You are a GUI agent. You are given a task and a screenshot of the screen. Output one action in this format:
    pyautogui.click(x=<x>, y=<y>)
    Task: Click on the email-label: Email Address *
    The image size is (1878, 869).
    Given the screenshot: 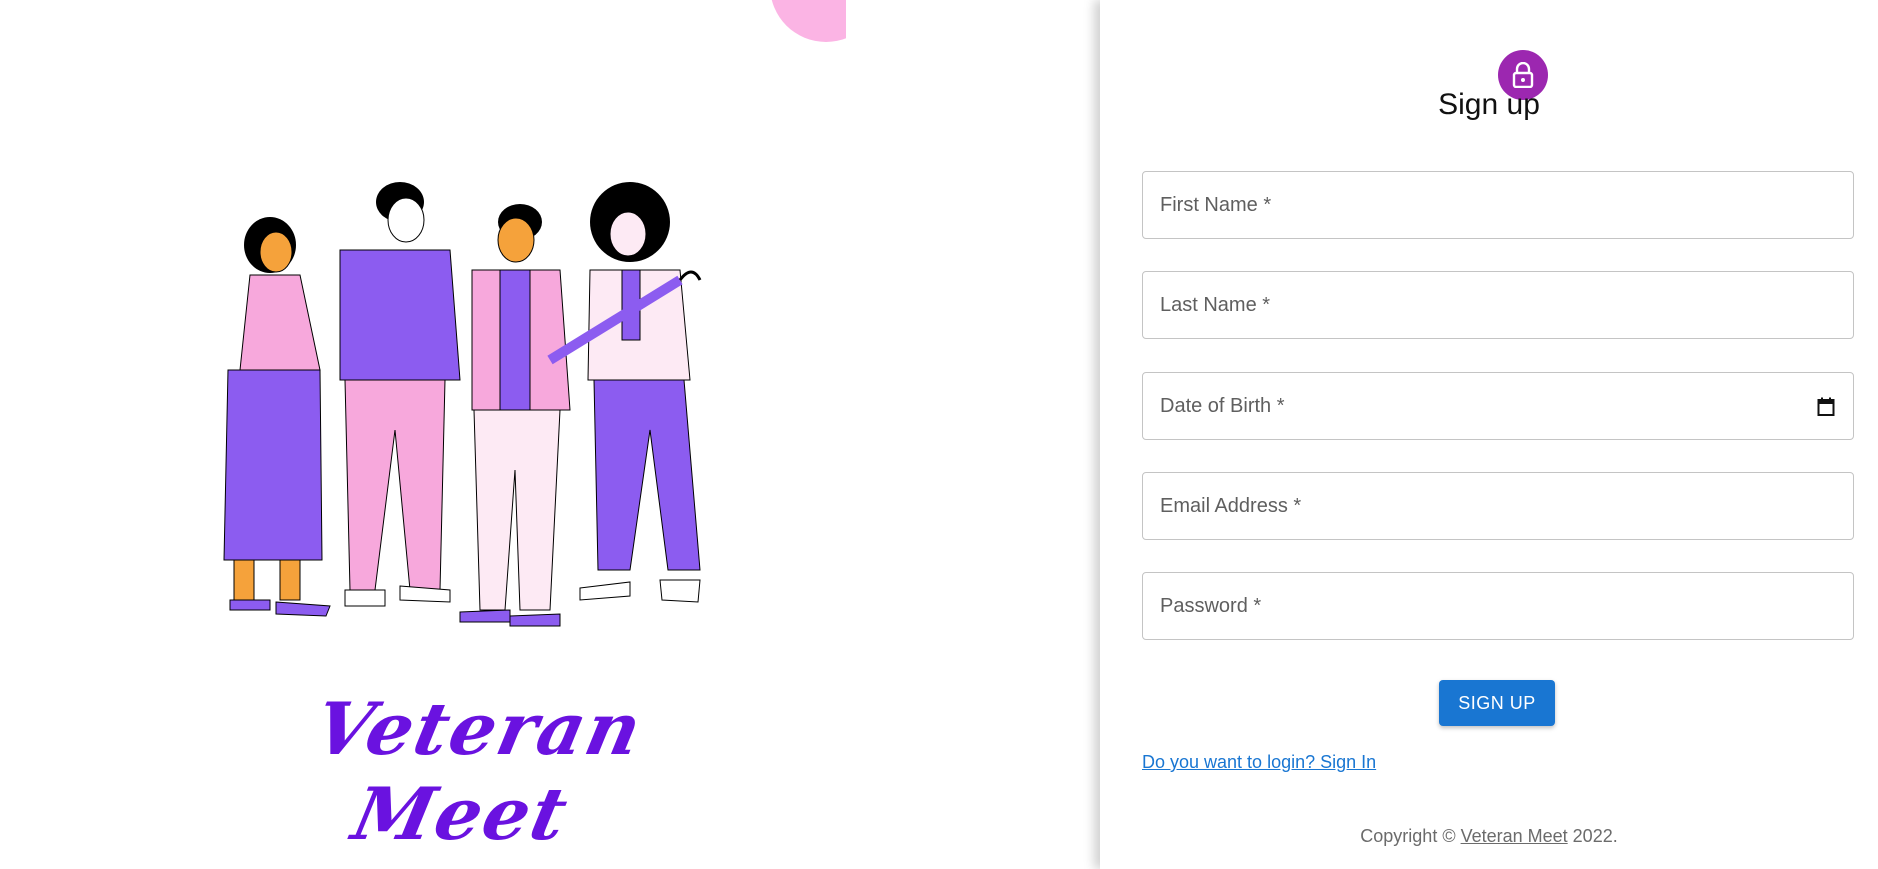 What is the action you would take?
    pyautogui.click(x=1231, y=506)
    